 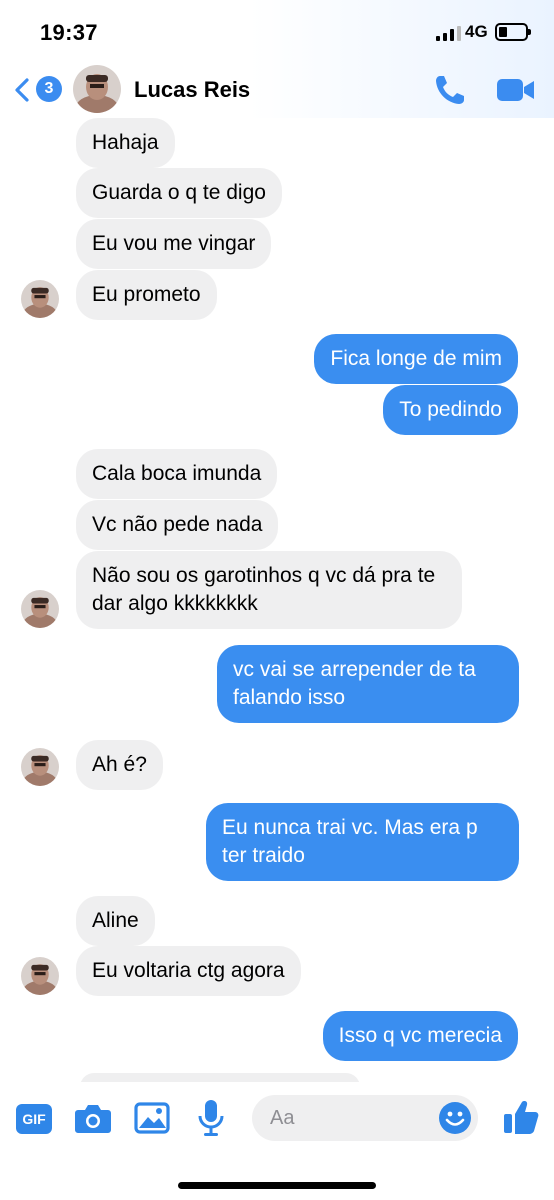 I want to click on signal-icon, so click(x=448, y=33).